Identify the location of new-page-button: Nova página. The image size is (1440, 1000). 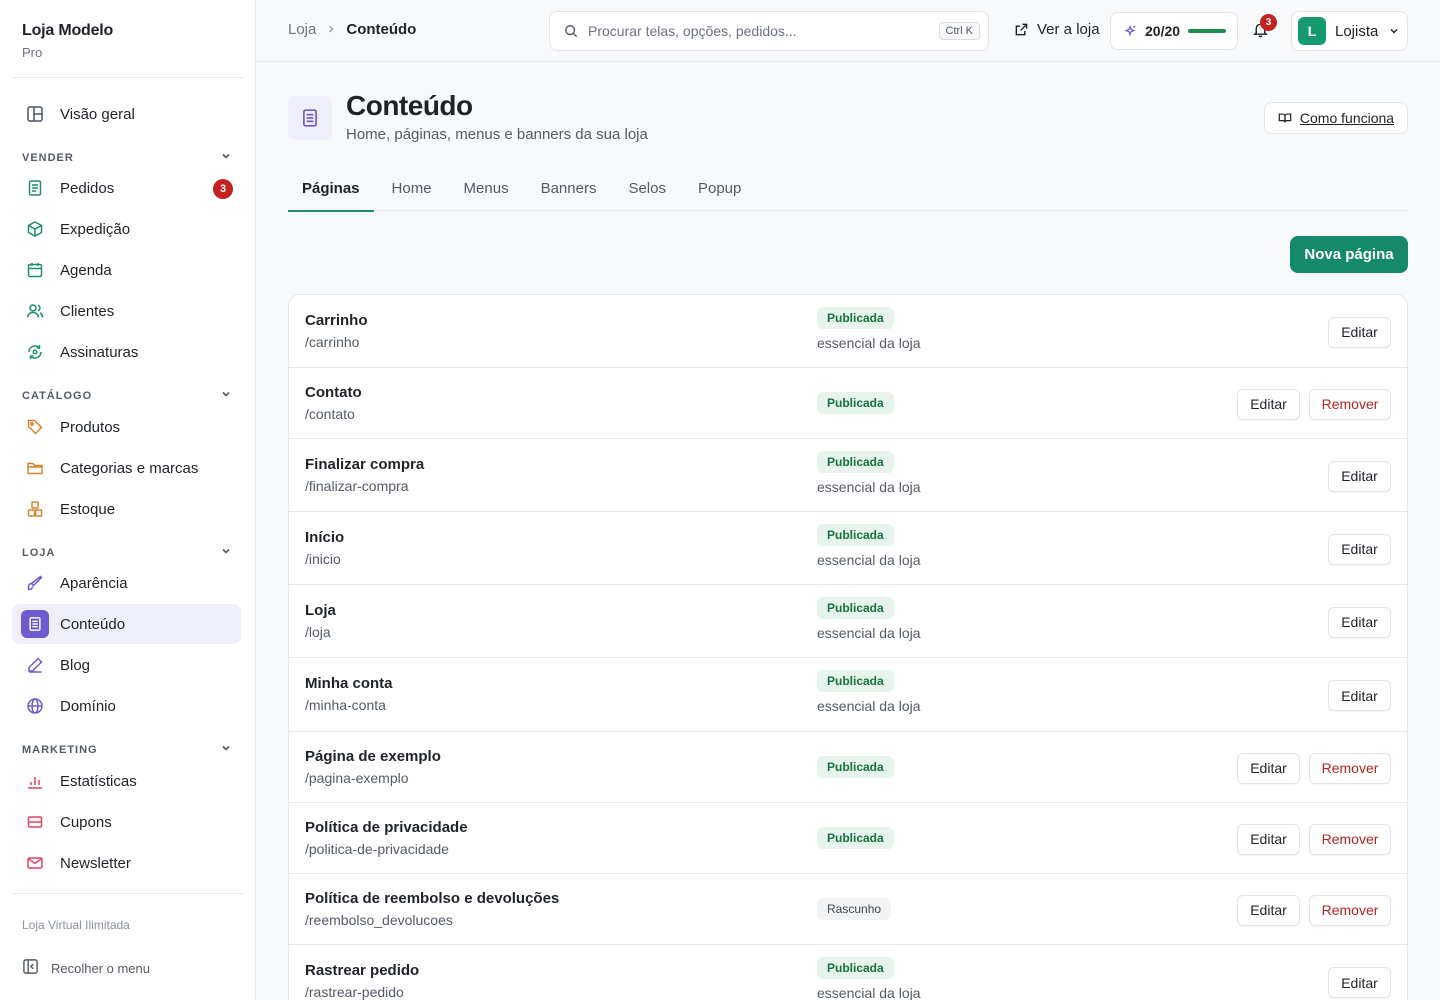
(1349, 254).